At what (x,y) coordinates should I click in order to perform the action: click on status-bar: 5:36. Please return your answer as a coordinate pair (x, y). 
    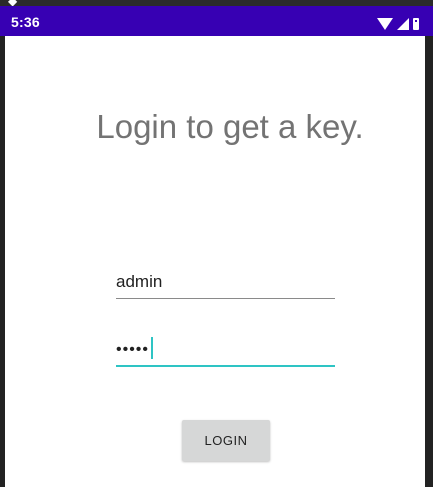
    Looking at the image, I should click on (216, 21).